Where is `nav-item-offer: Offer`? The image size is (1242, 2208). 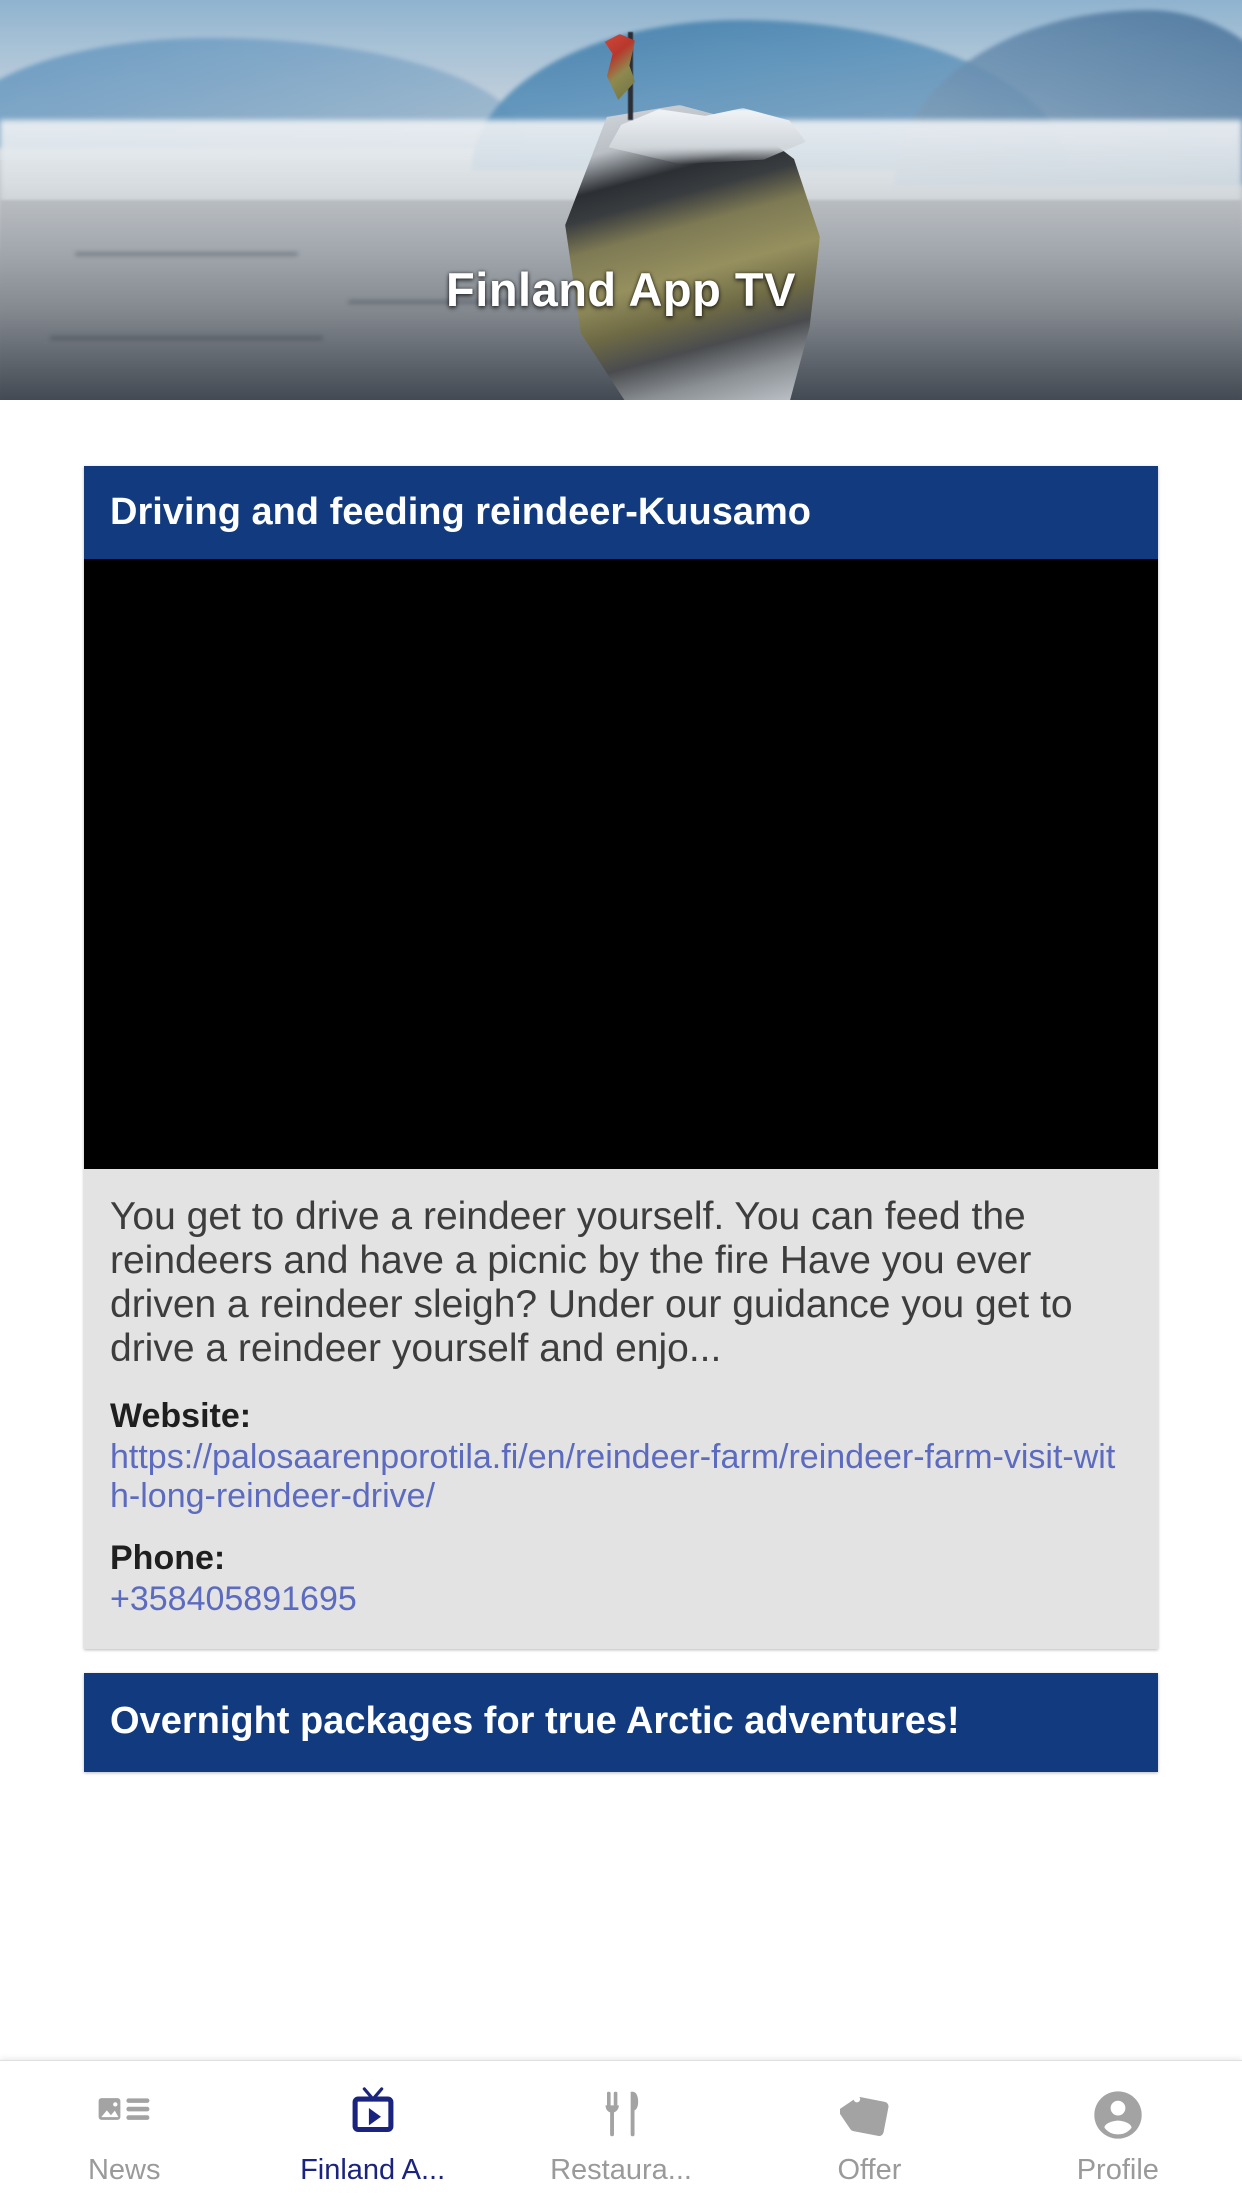 nav-item-offer: Offer is located at coordinates (869, 2134).